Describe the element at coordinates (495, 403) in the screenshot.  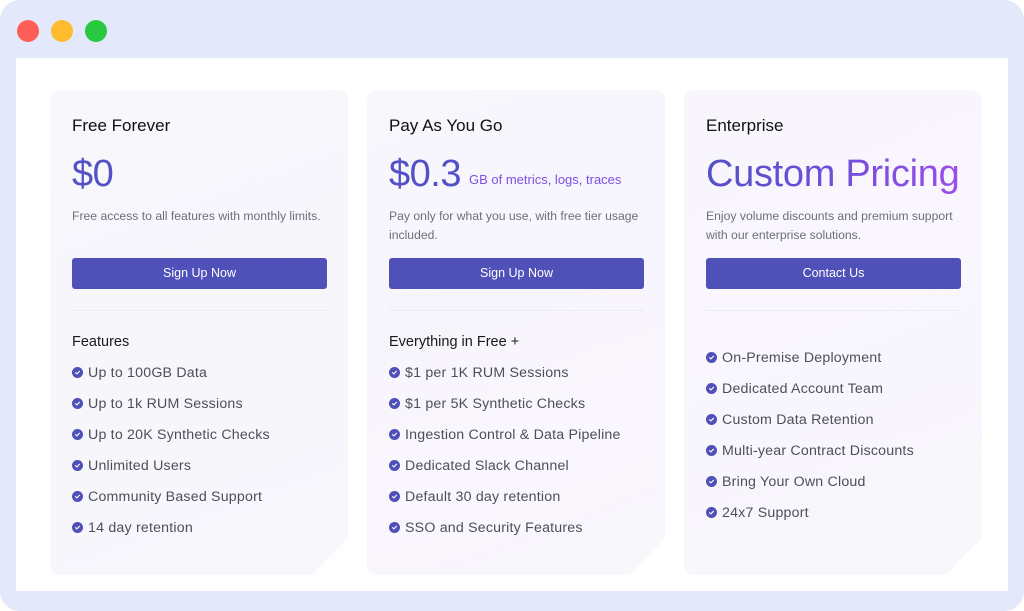
I see `feature-label: $1 per 5K Synthetic Checks` at that location.